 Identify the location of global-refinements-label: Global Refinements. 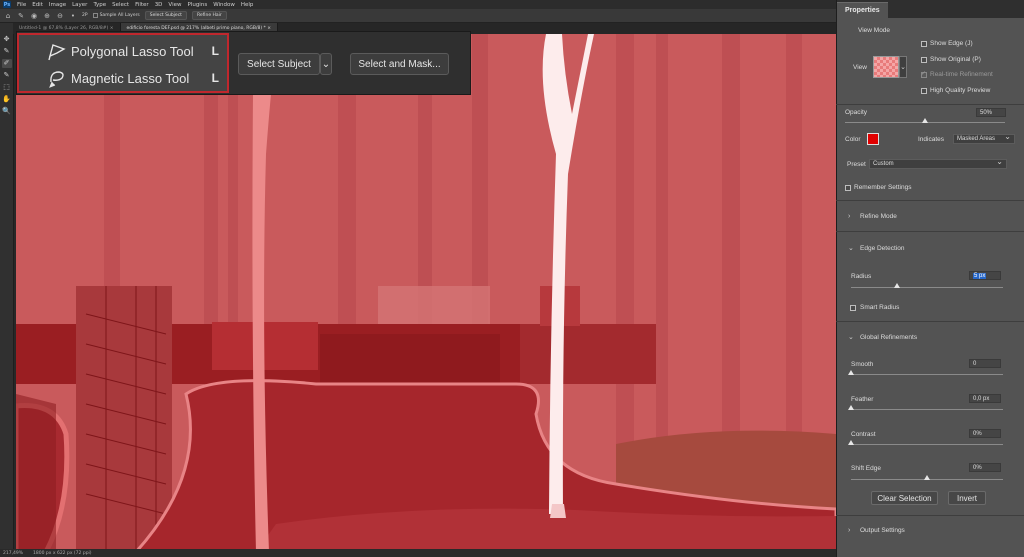
(889, 337).